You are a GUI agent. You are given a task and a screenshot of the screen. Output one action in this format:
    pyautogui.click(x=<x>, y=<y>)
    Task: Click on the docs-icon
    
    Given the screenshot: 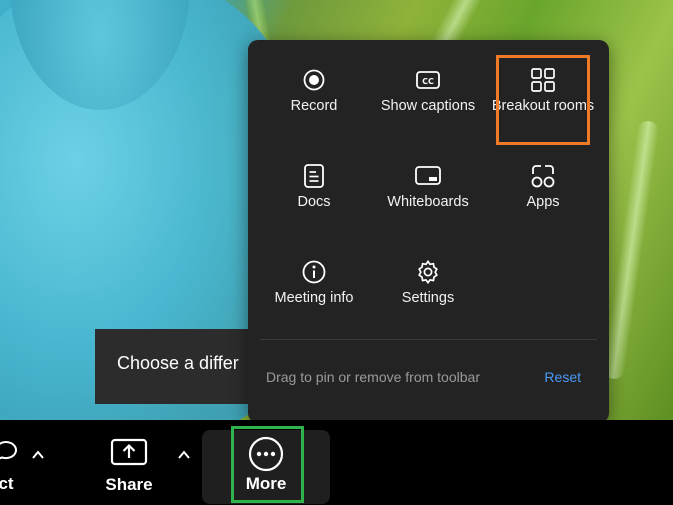 What is the action you would take?
    pyautogui.click(x=314, y=176)
    